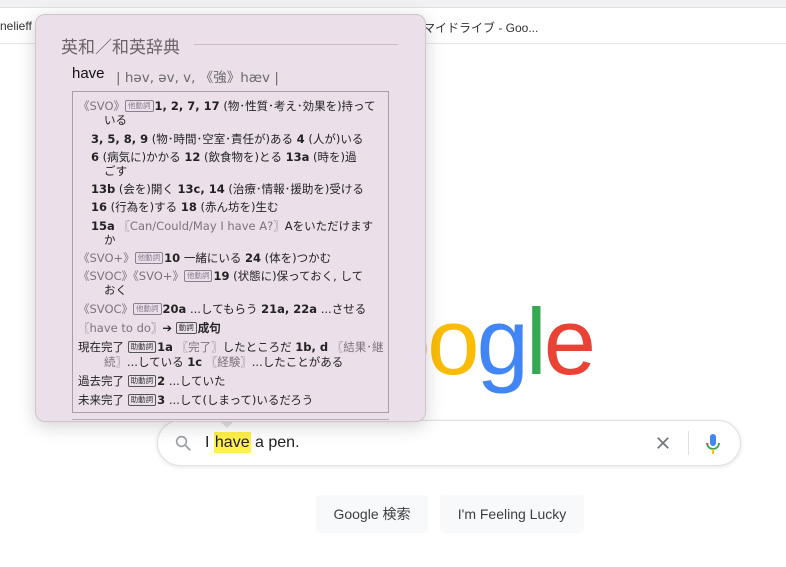 The height and width of the screenshot is (567, 786). What do you see at coordinates (224, 157) in the screenshot?
I see `definition-line: 6 (病気に)かかる 12 (飲食物を)とる 13a (時を)過` at bounding box center [224, 157].